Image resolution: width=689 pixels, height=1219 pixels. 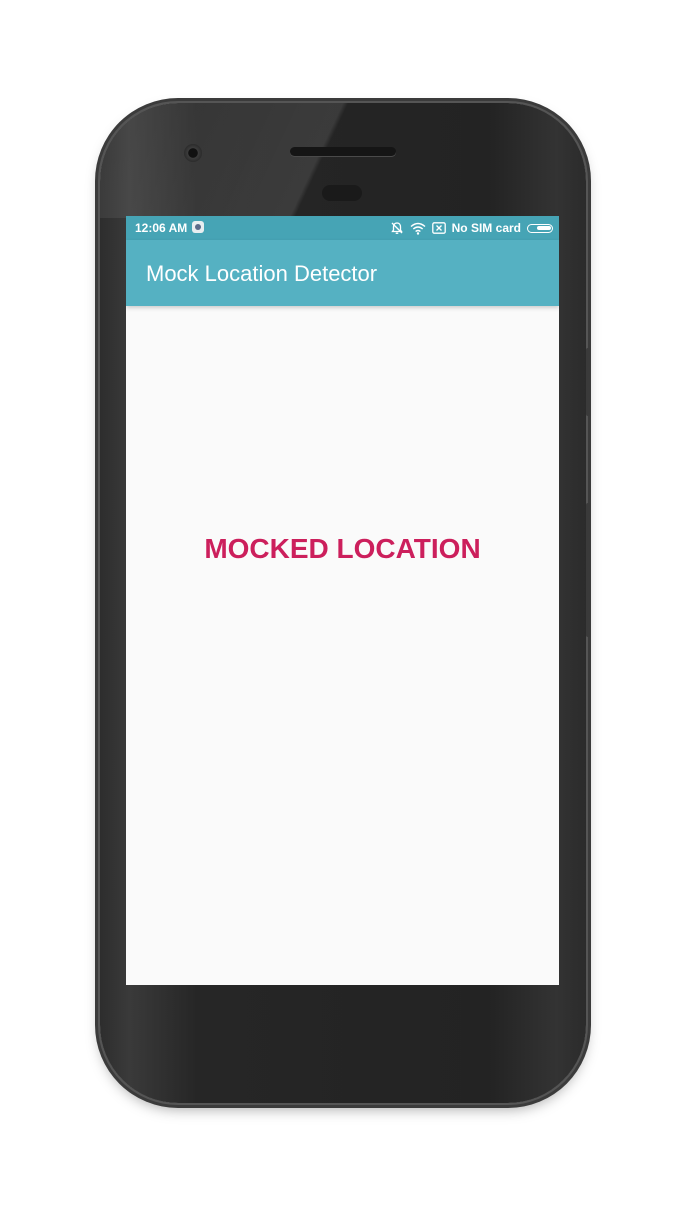 What do you see at coordinates (342, 548) in the screenshot?
I see `mock-location-status-text: MOCKED LOCATION` at bounding box center [342, 548].